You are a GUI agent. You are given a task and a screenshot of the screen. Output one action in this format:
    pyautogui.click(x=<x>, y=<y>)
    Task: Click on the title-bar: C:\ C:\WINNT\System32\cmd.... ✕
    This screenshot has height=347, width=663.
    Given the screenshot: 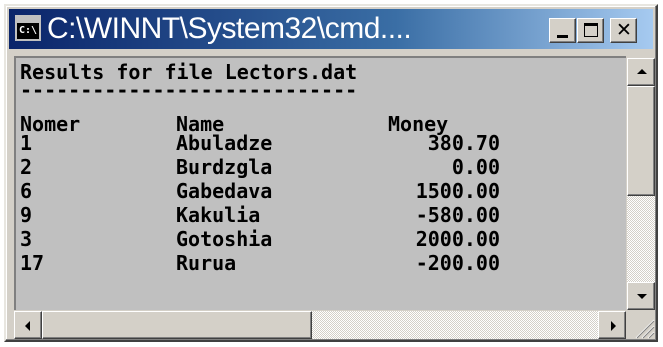 What is the action you would take?
    pyautogui.click(x=331, y=29)
    